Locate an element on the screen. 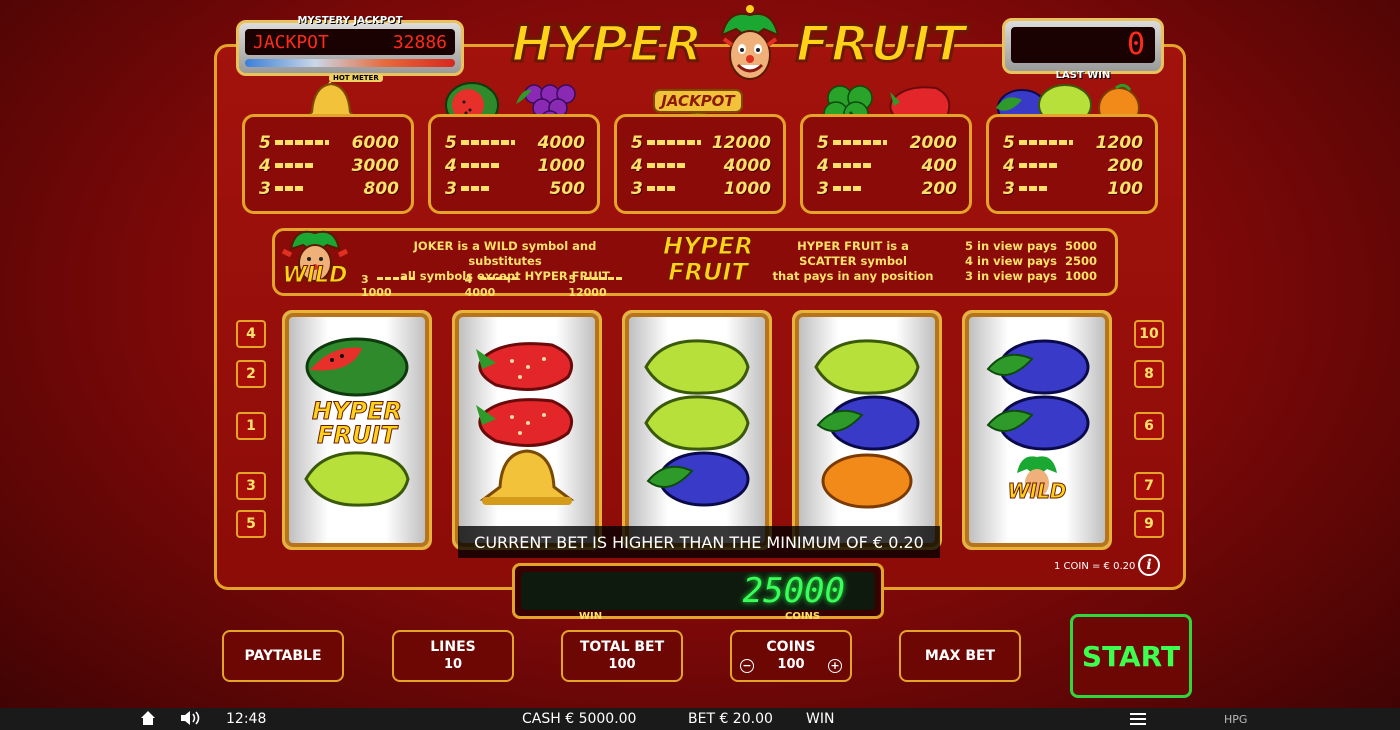  brand-logo: HPG is located at coordinates (1236, 719).